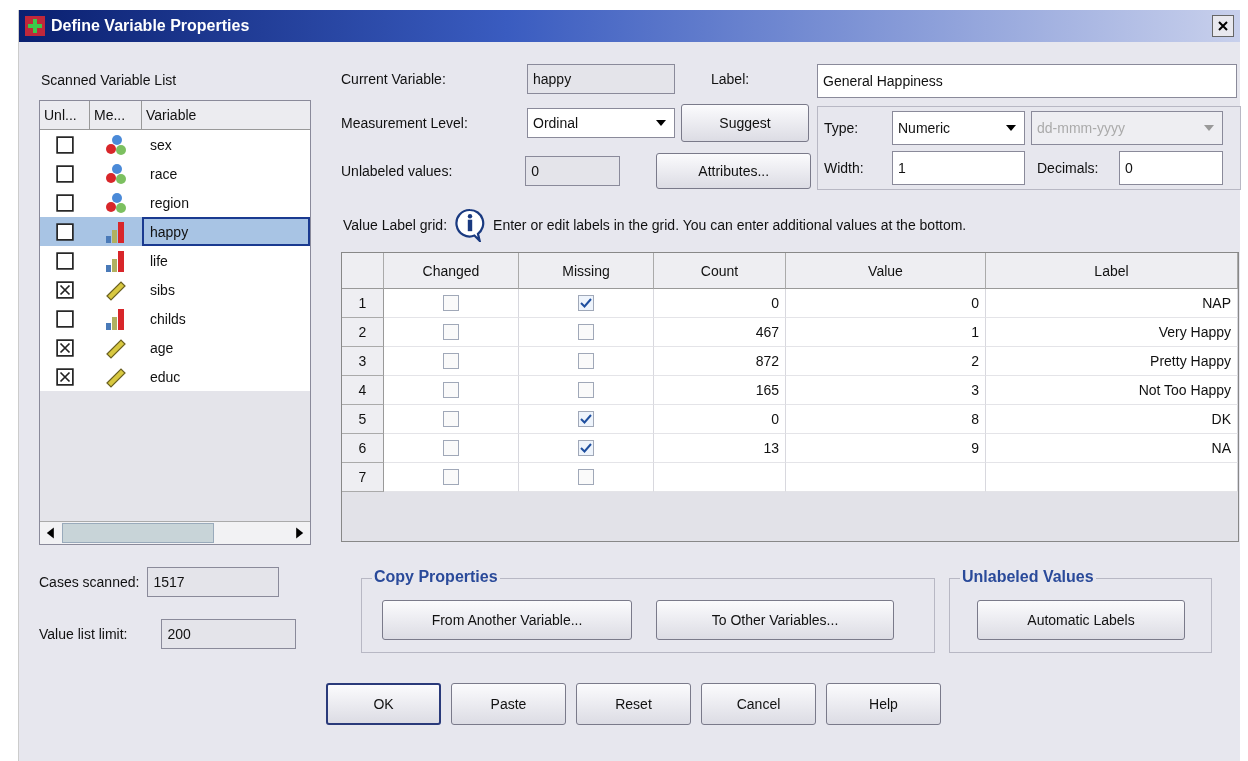  What do you see at coordinates (397, 171) in the screenshot?
I see `field-label: Unlabeled values:` at bounding box center [397, 171].